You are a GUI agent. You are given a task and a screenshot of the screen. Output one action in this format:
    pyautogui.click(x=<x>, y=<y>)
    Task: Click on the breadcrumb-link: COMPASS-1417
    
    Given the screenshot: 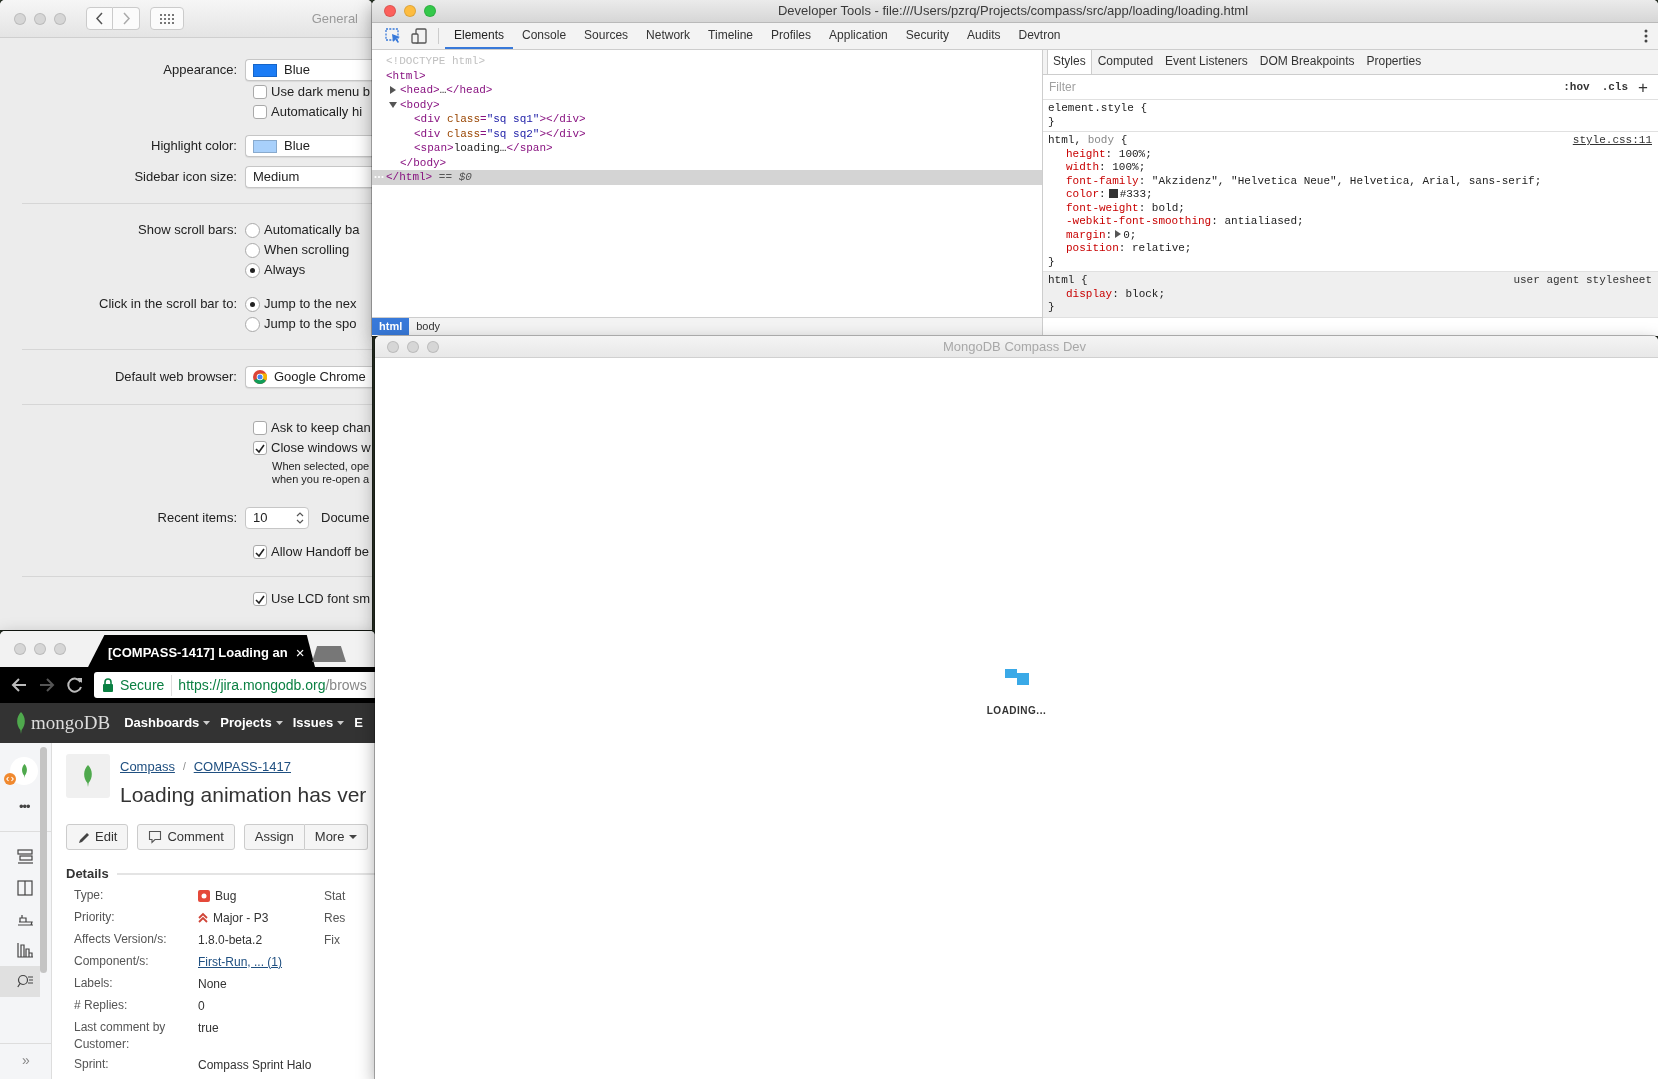 What is the action you would take?
    pyautogui.click(x=242, y=767)
    